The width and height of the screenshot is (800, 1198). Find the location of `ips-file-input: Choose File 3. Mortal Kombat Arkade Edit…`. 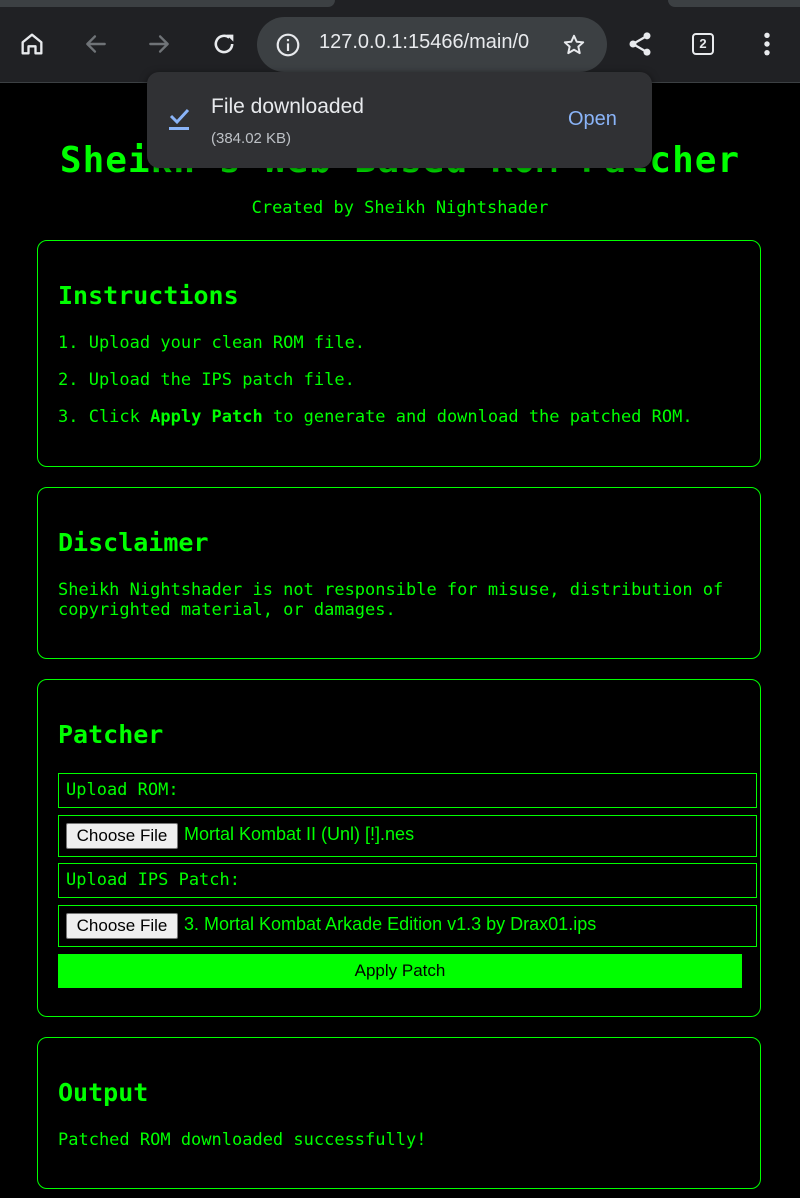

ips-file-input: Choose File 3. Mortal Kombat Arkade Edit… is located at coordinates (407, 926).